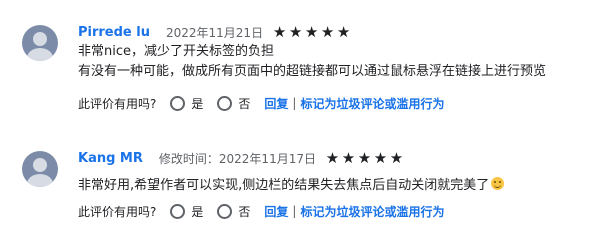 The image size is (600, 244). What do you see at coordinates (284, 185) in the screenshot?
I see `review-text-content: 非常好用,希望作者可以实现,侧边栏的结果失去焦点后自动关闭就完美了` at bounding box center [284, 185].